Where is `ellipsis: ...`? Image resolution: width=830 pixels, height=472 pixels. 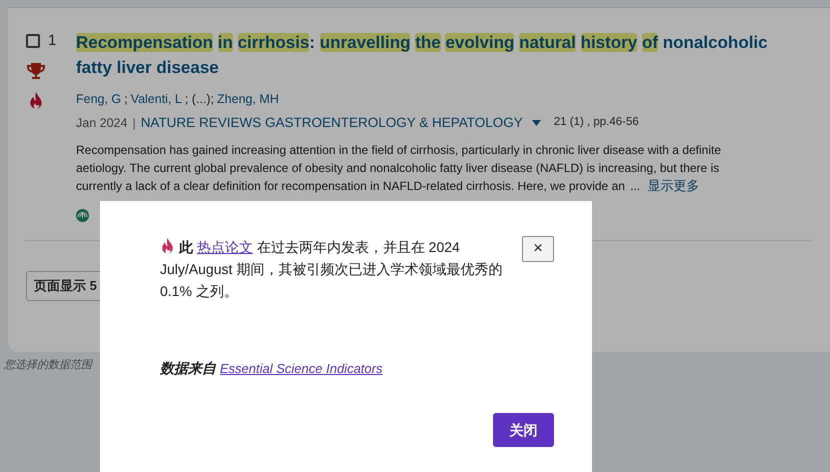 ellipsis: ... is located at coordinates (635, 186).